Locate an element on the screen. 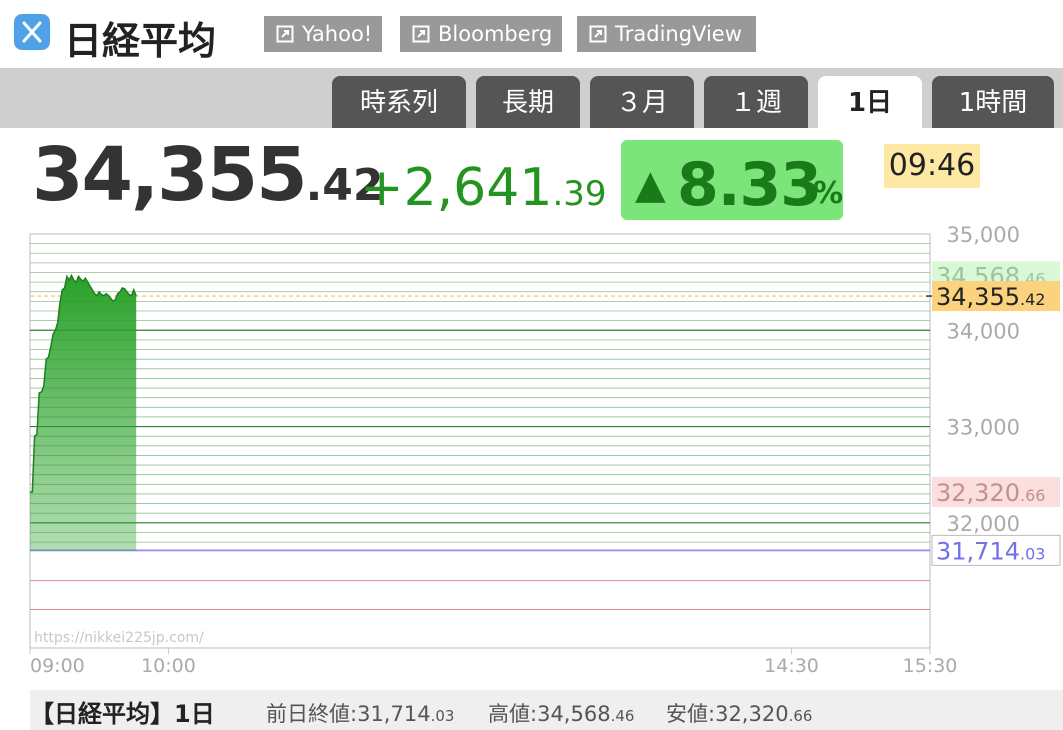 The height and width of the screenshot is (730, 1063). y-tick-label: 35,000 is located at coordinates (983, 235).